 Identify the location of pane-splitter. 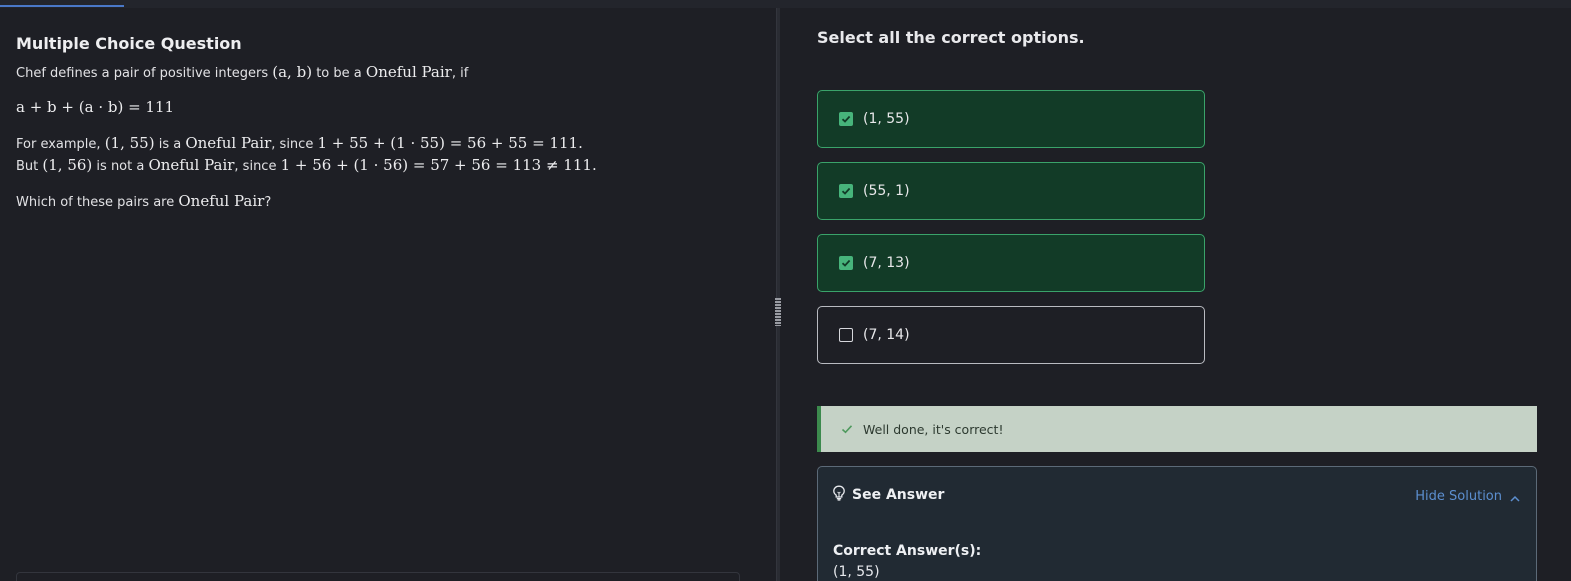
(778, 294).